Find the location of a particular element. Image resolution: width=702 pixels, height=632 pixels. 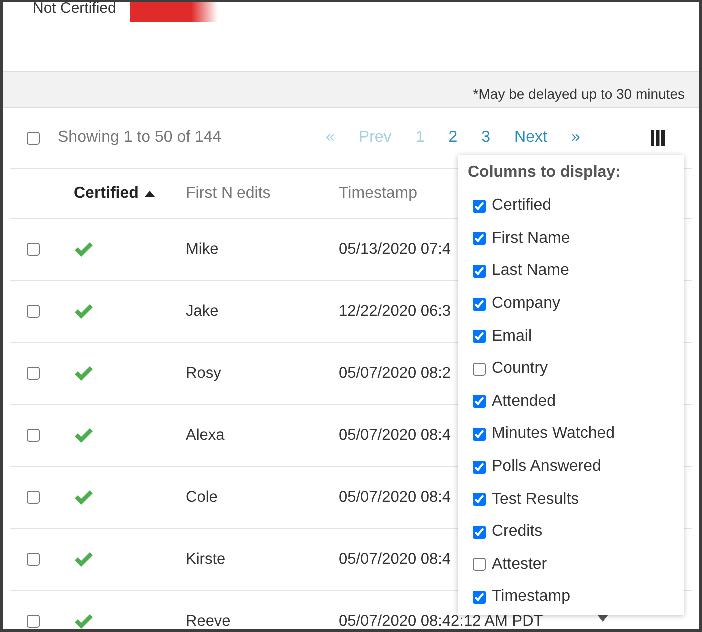

column-option: Email is located at coordinates (576, 336).